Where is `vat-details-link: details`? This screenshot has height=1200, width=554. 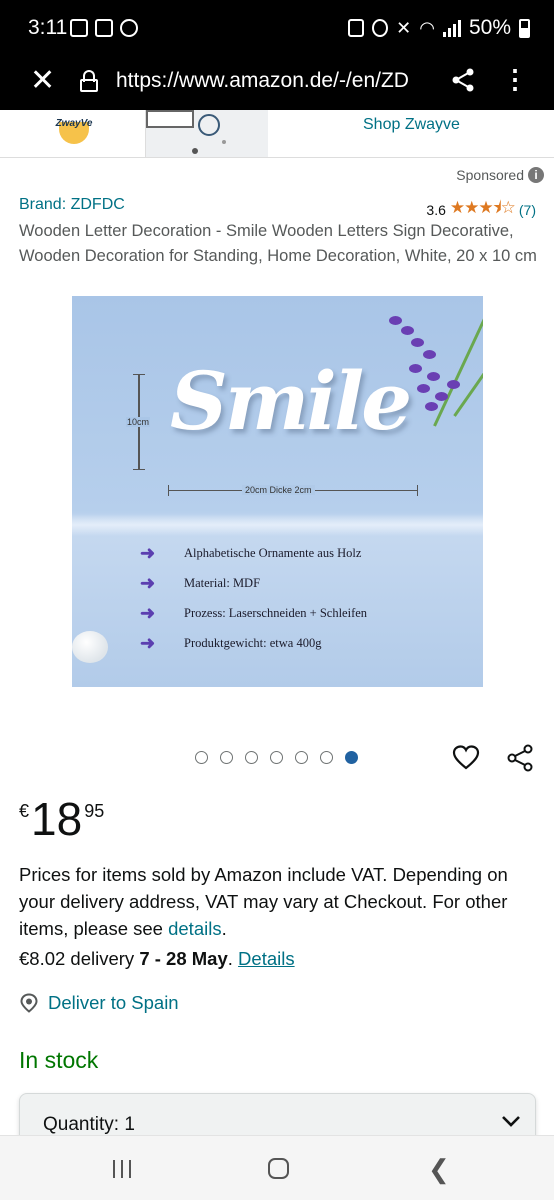 vat-details-link: details is located at coordinates (194, 928).